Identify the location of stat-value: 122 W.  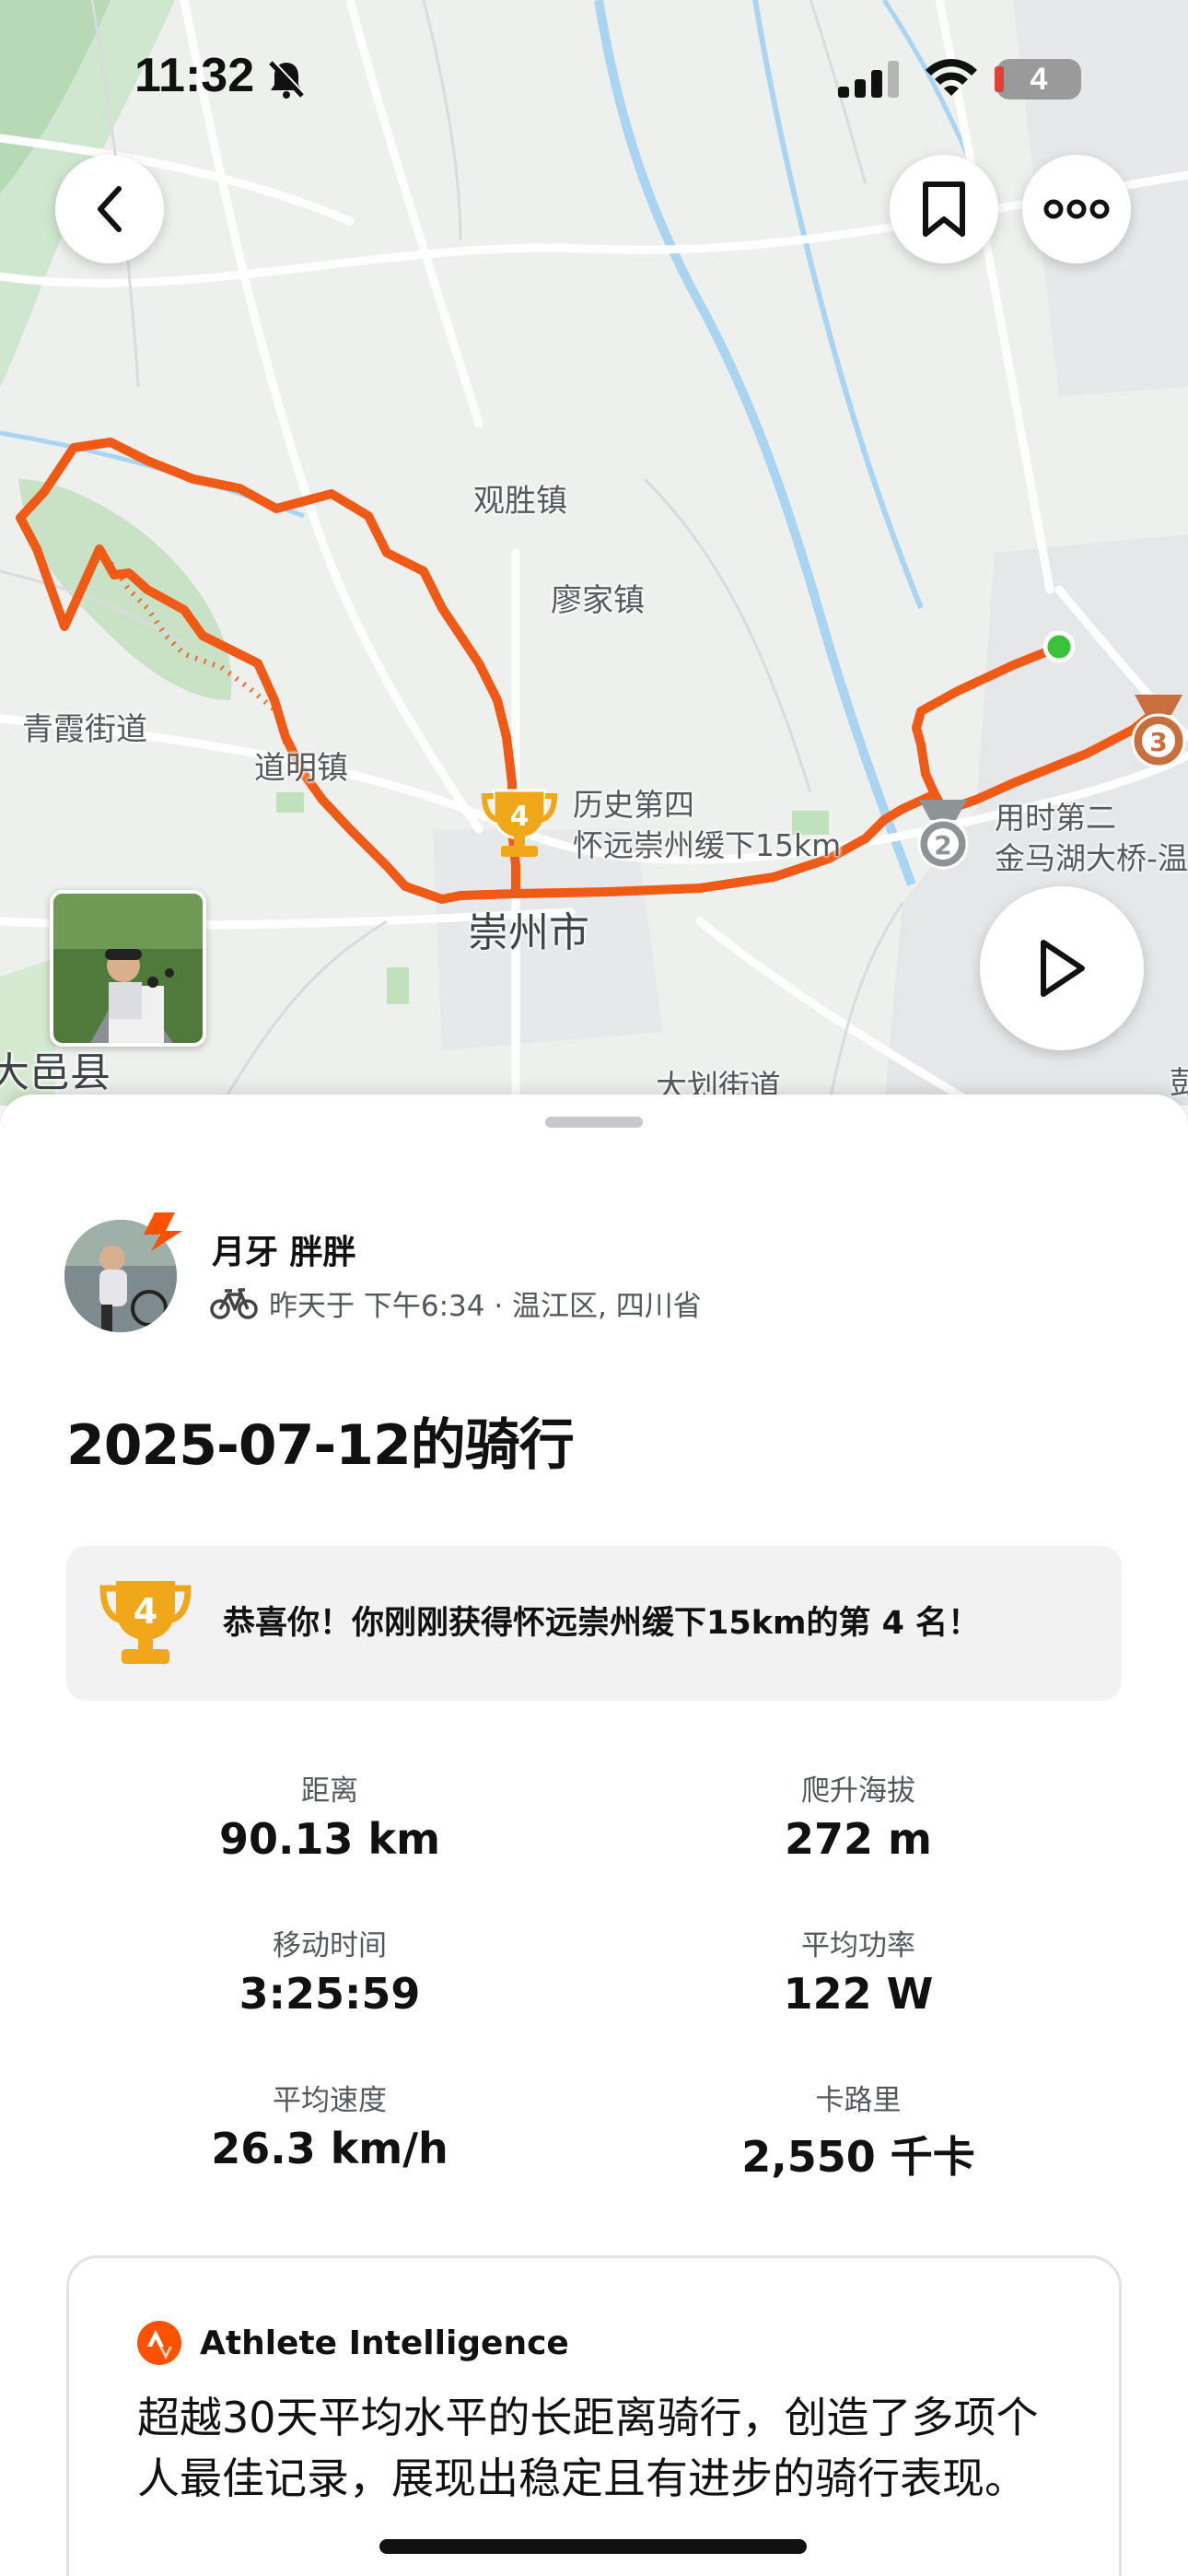
(858, 1994).